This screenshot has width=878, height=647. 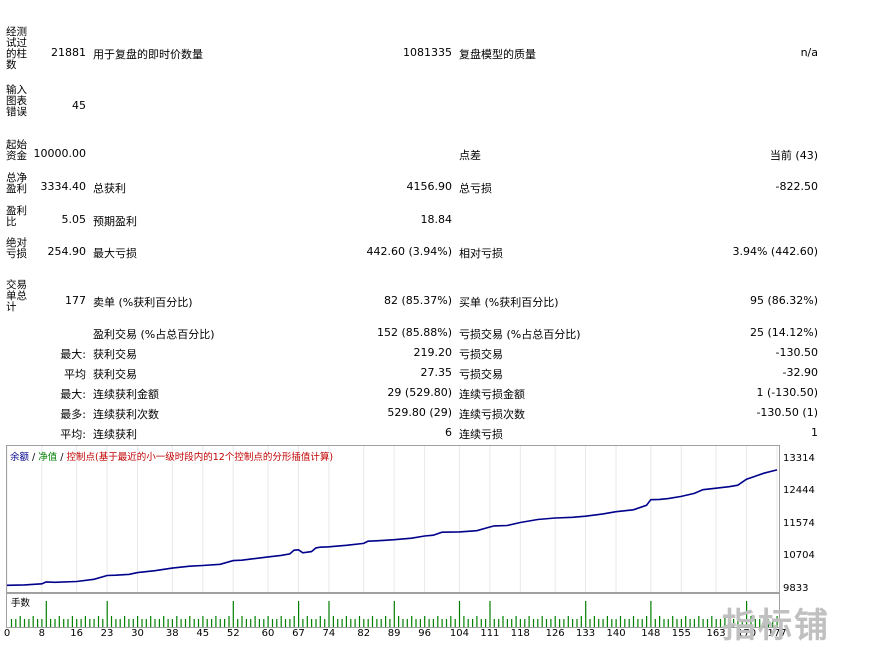 I want to click on ticks-value: 1081335, so click(x=427, y=52).